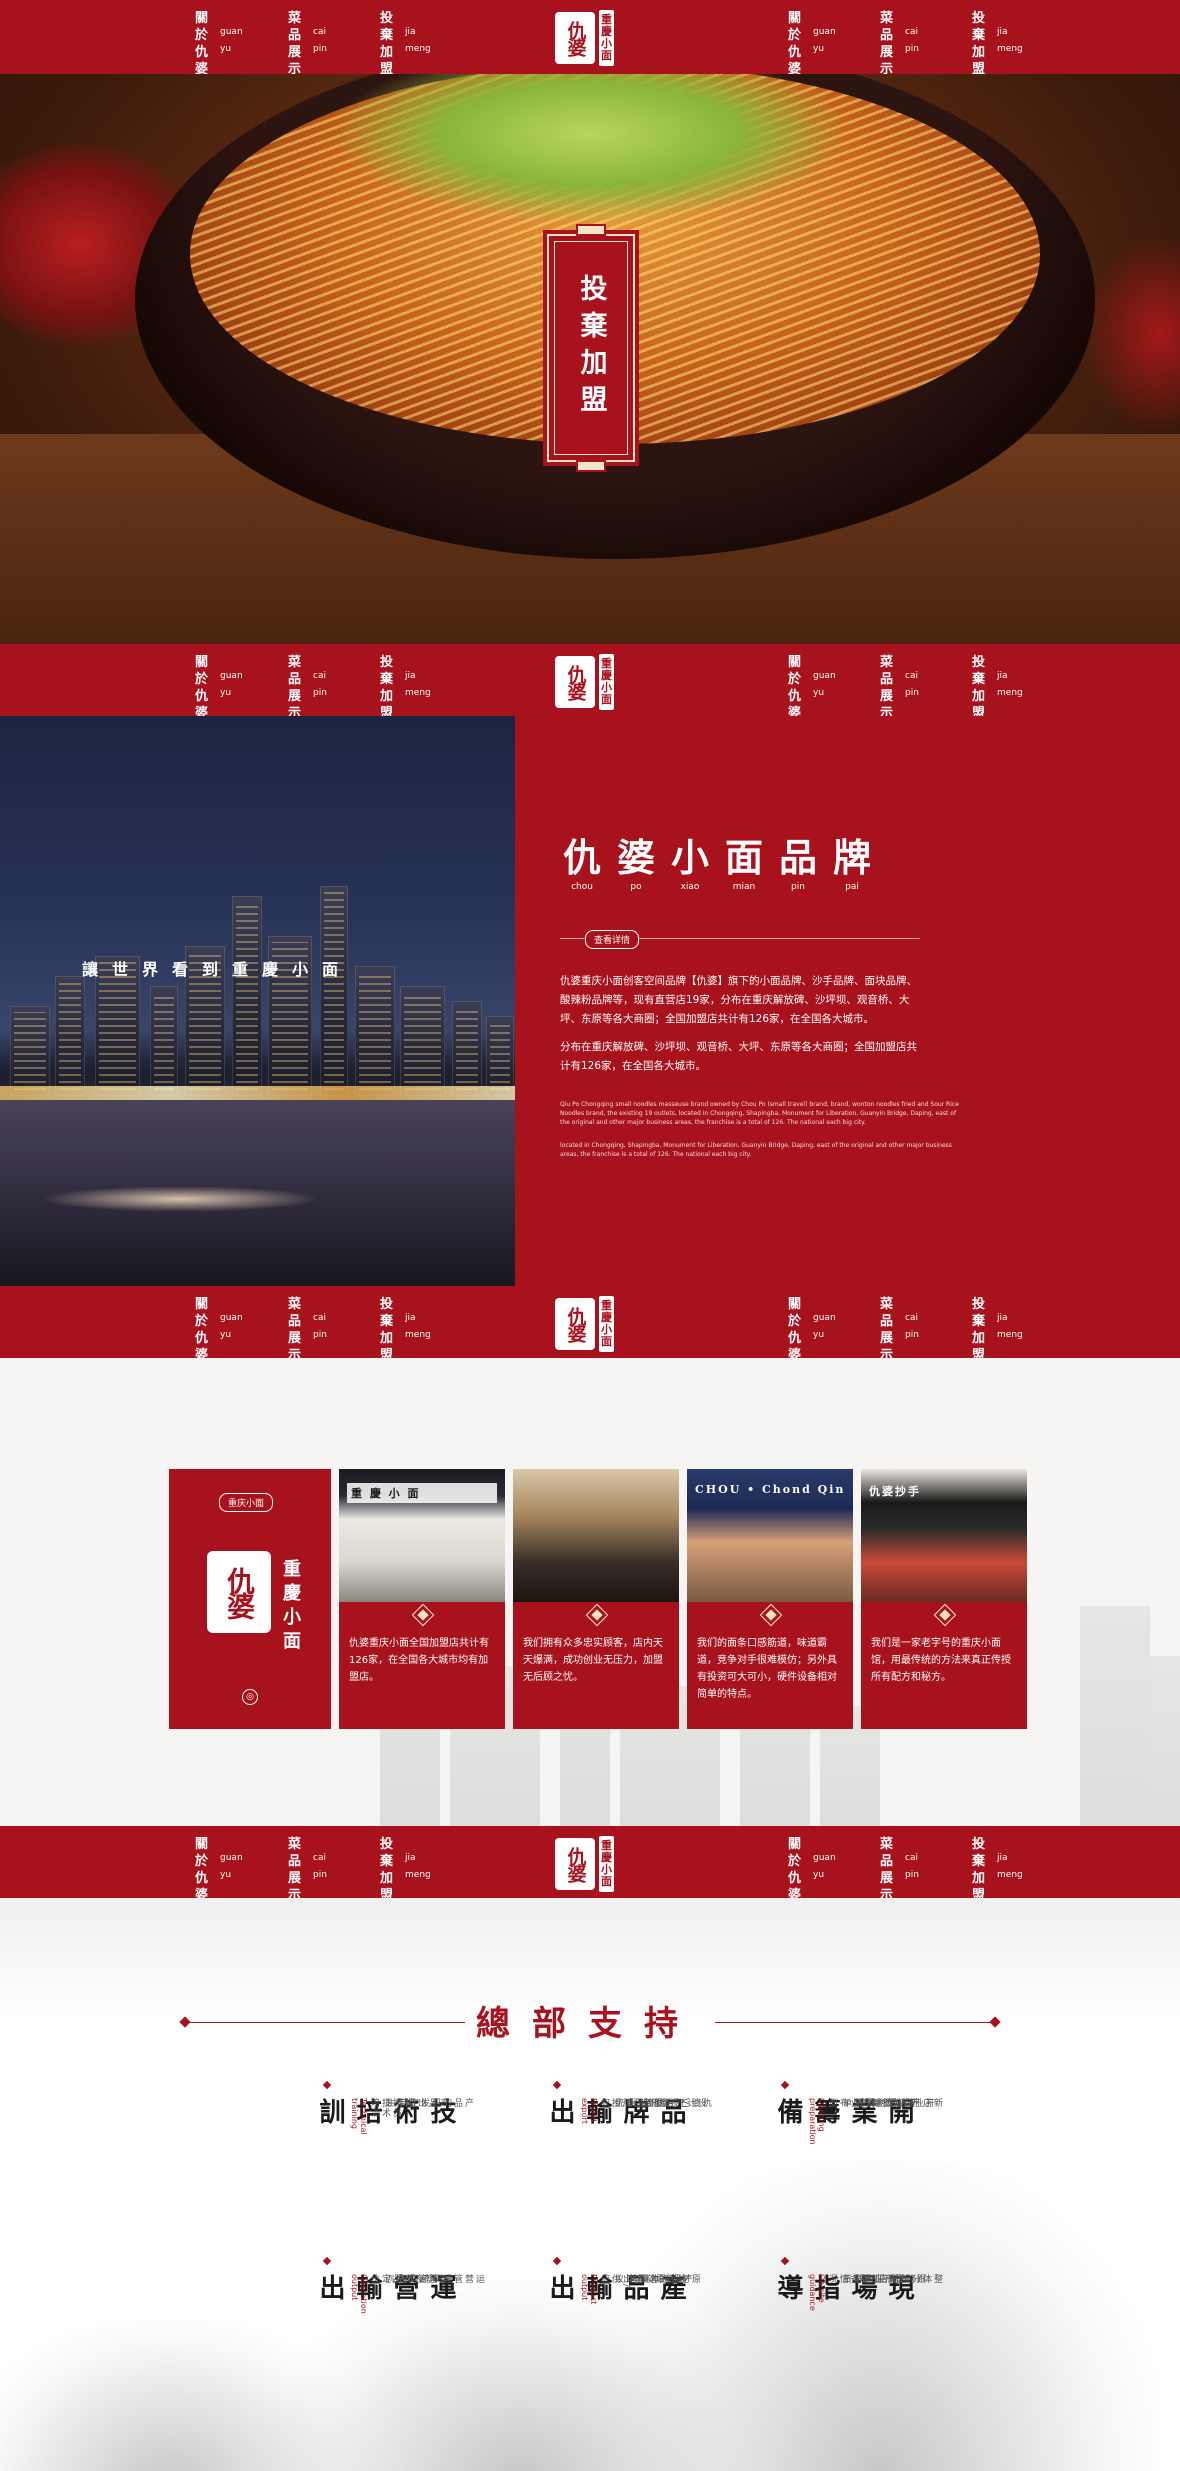  I want to click on store-description: 我们是一家老字号的重庆小面馆，用最传统的方法来真正传授所有配方和秘方。, so click(941, 1660).